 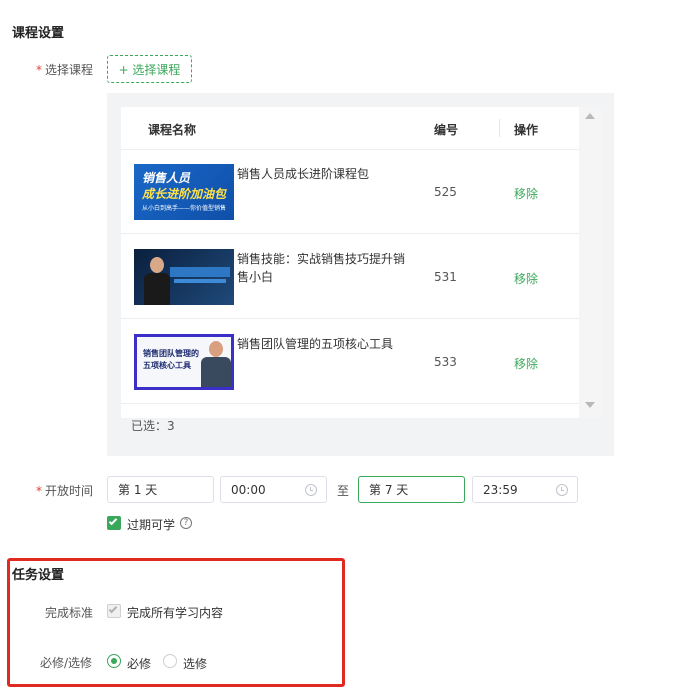 I want to click on table-row: 销售团队管理的 五项核心工具 销售团队管理的五项核心工具 533 移除, so click(x=350, y=362).